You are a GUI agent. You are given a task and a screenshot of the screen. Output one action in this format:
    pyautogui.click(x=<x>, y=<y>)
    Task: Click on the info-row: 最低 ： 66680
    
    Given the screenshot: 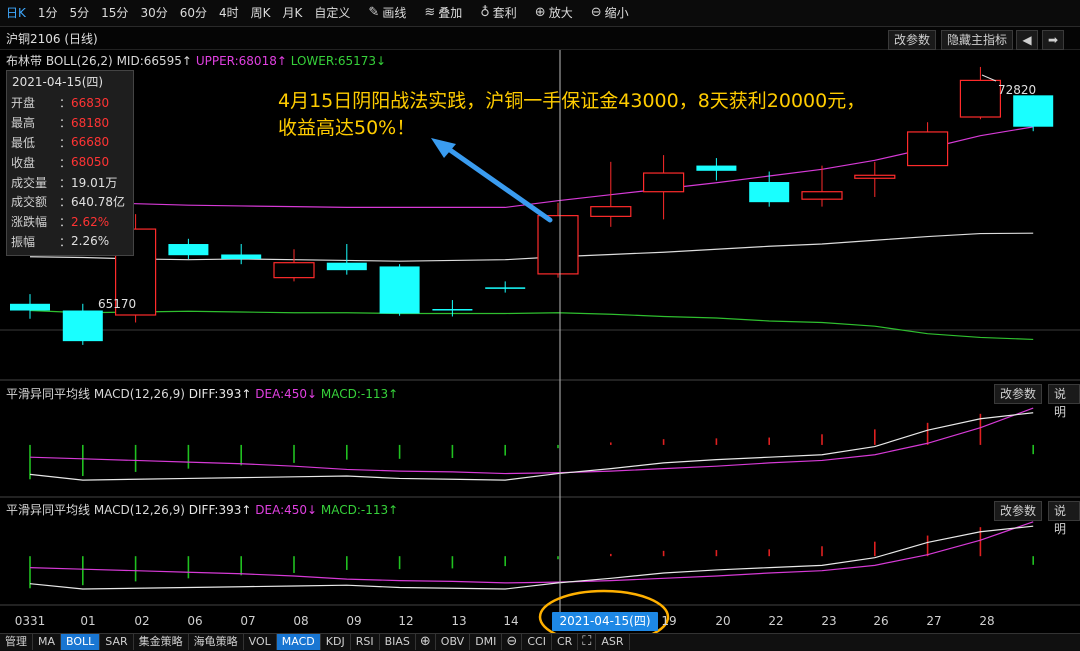 What is the action you would take?
    pyautogui.click(x=70, y=143)
    